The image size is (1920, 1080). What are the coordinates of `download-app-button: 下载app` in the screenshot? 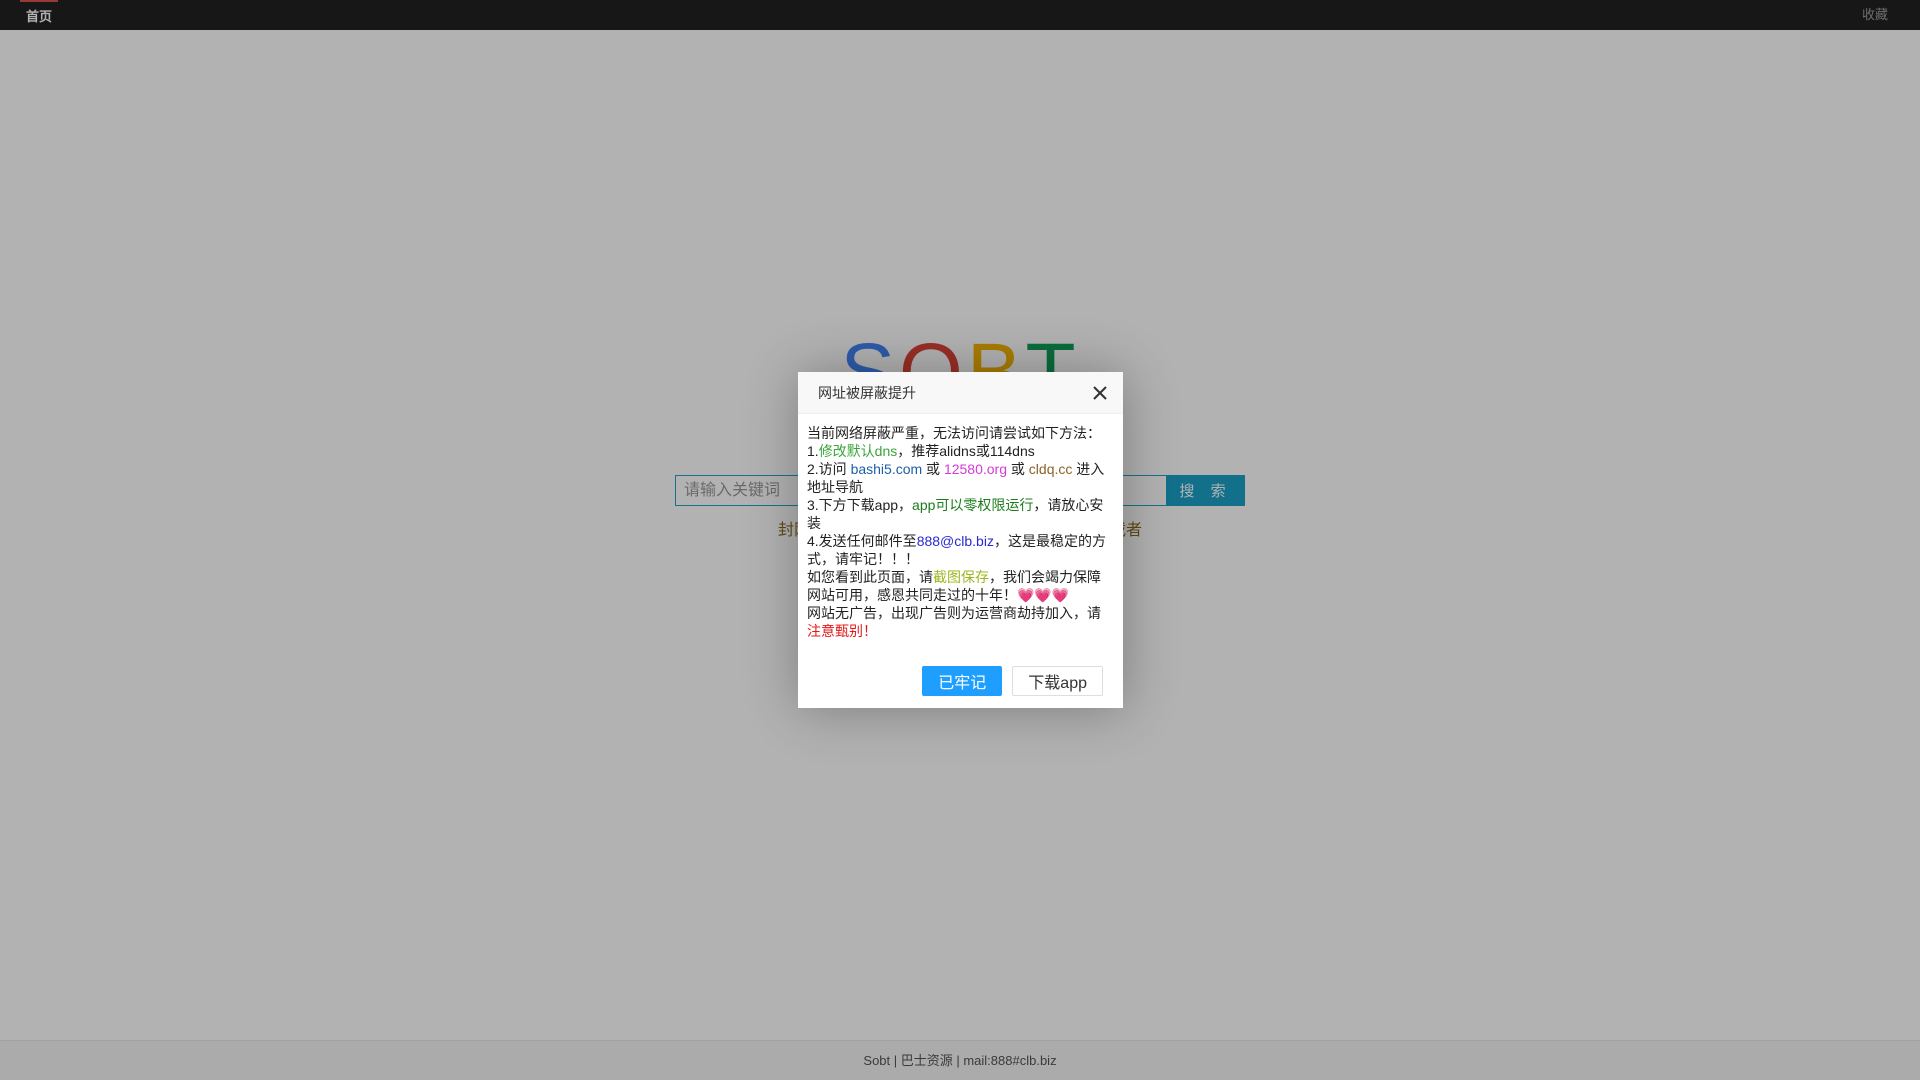 It's located at (1057, 681).